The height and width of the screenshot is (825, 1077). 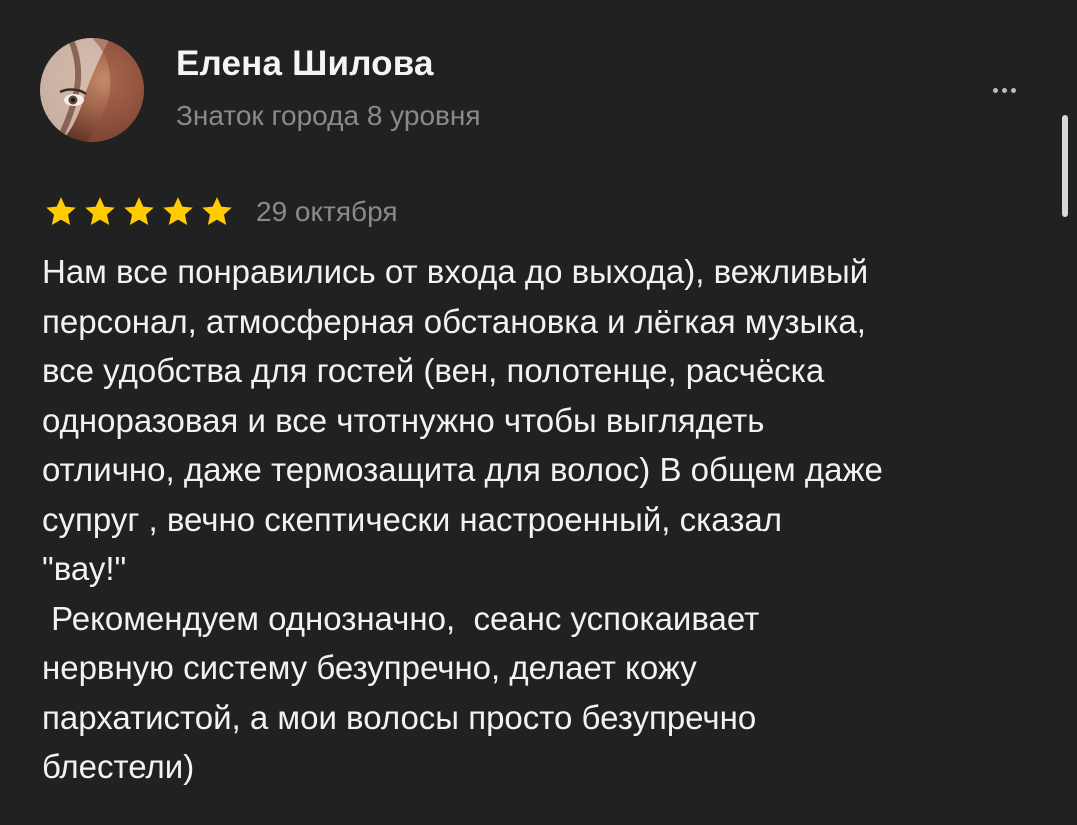 I want to click on avatar, so click(x=92, y=90).